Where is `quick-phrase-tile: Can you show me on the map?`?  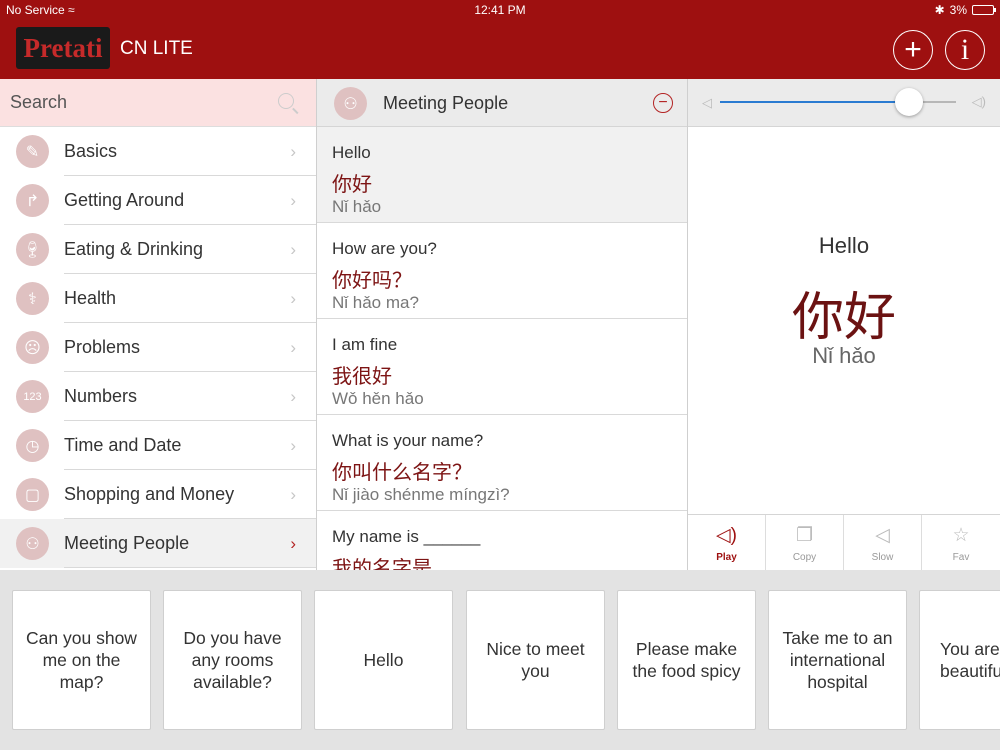 quick-phrase-tile: Can you show me on the map? is located at coordinates (81, 660).